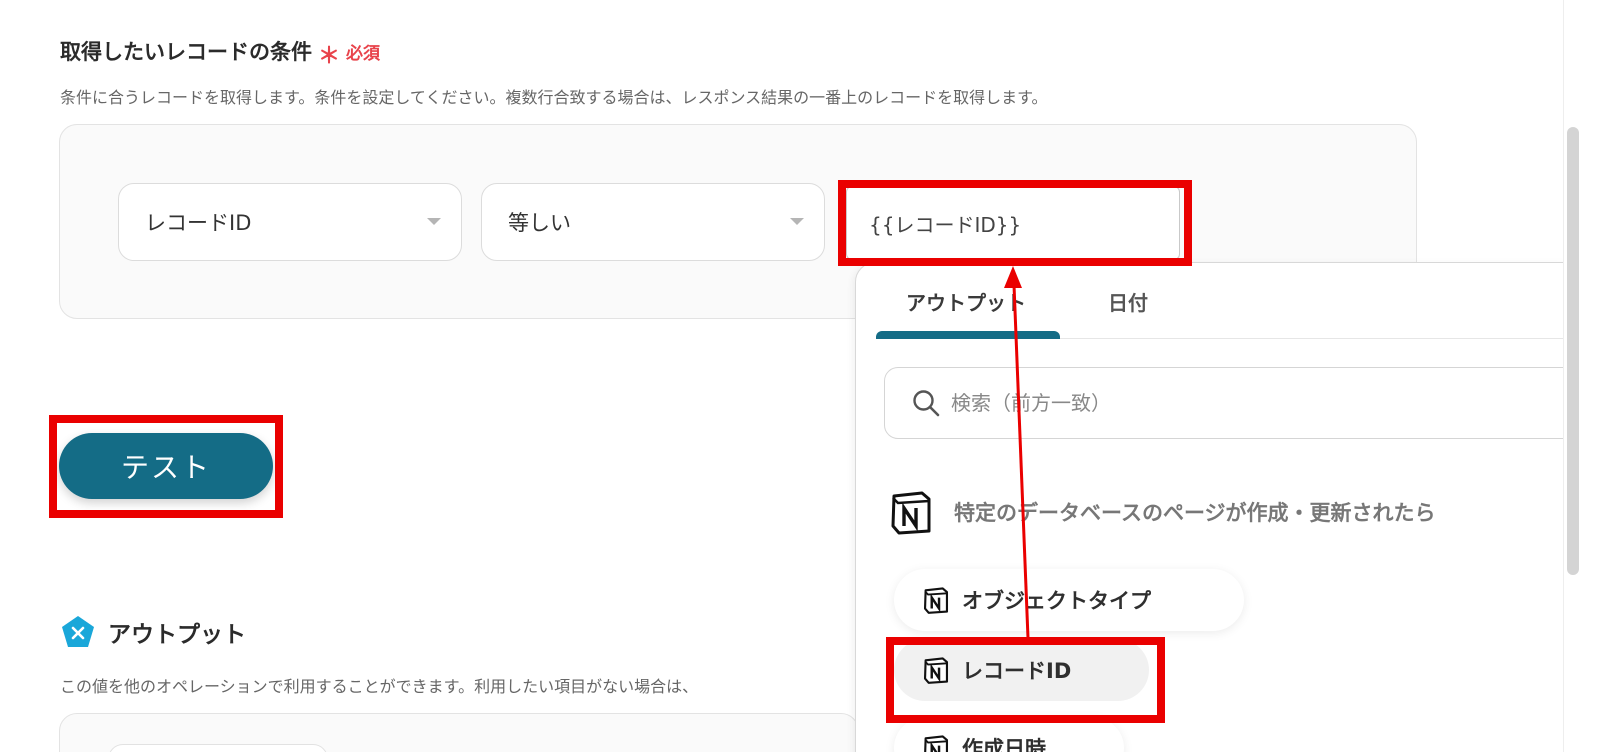 Image resolution: width=1600 pixels, height=752 pixels. What do you see at coordinates (329, 56) in the screenshot?
I see `required-asterisk: ＊` at bounding box center [329, 56].